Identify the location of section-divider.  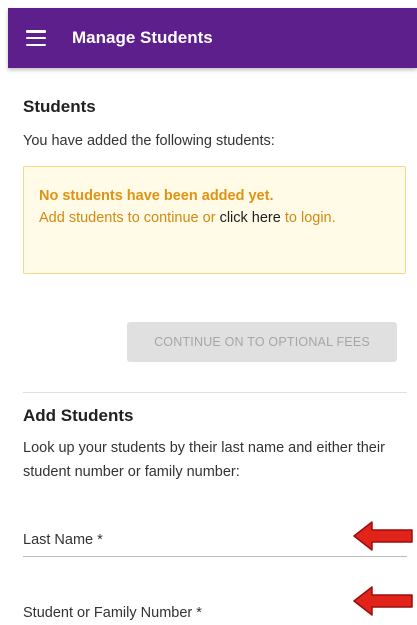
(215, 392).